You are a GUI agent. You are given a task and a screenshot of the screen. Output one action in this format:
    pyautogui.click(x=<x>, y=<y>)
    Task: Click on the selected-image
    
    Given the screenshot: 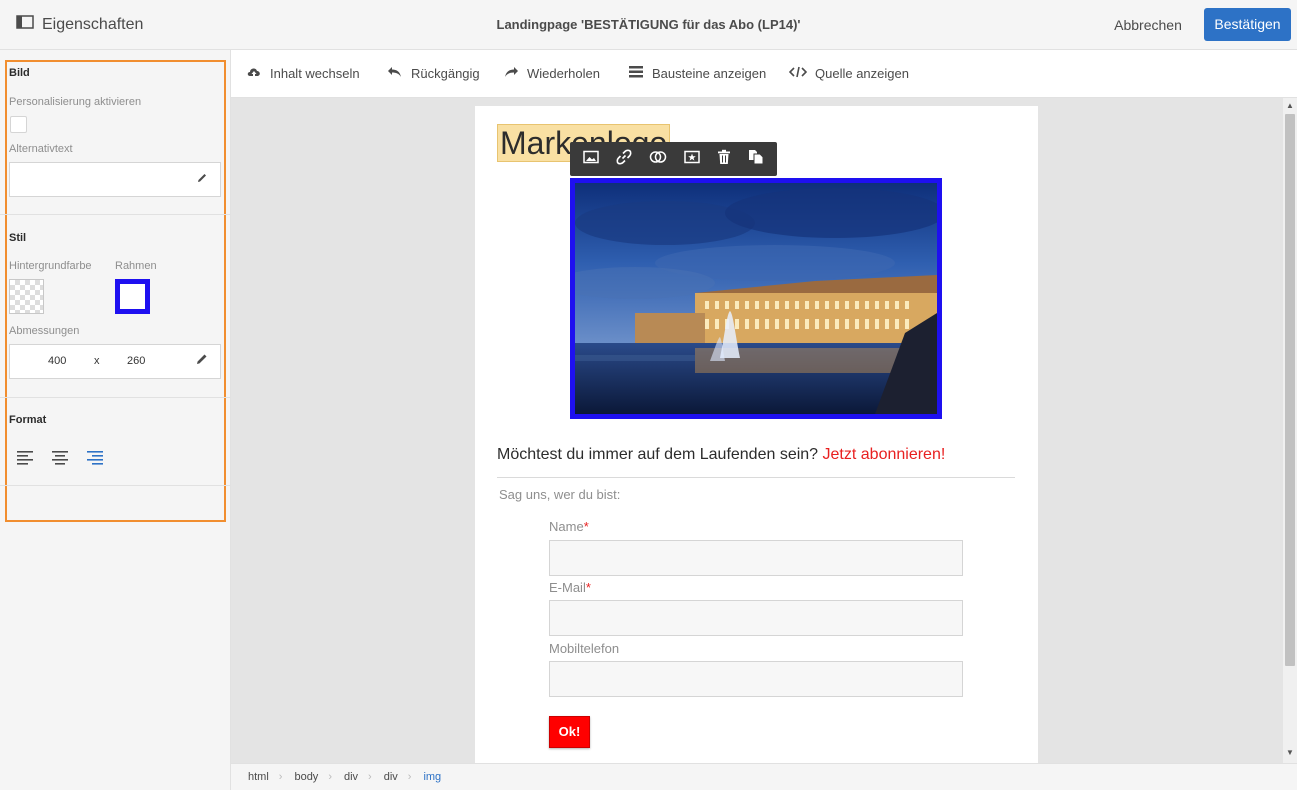 What is the action you would take?
    pyautogui.click(x=756, y=298)
    